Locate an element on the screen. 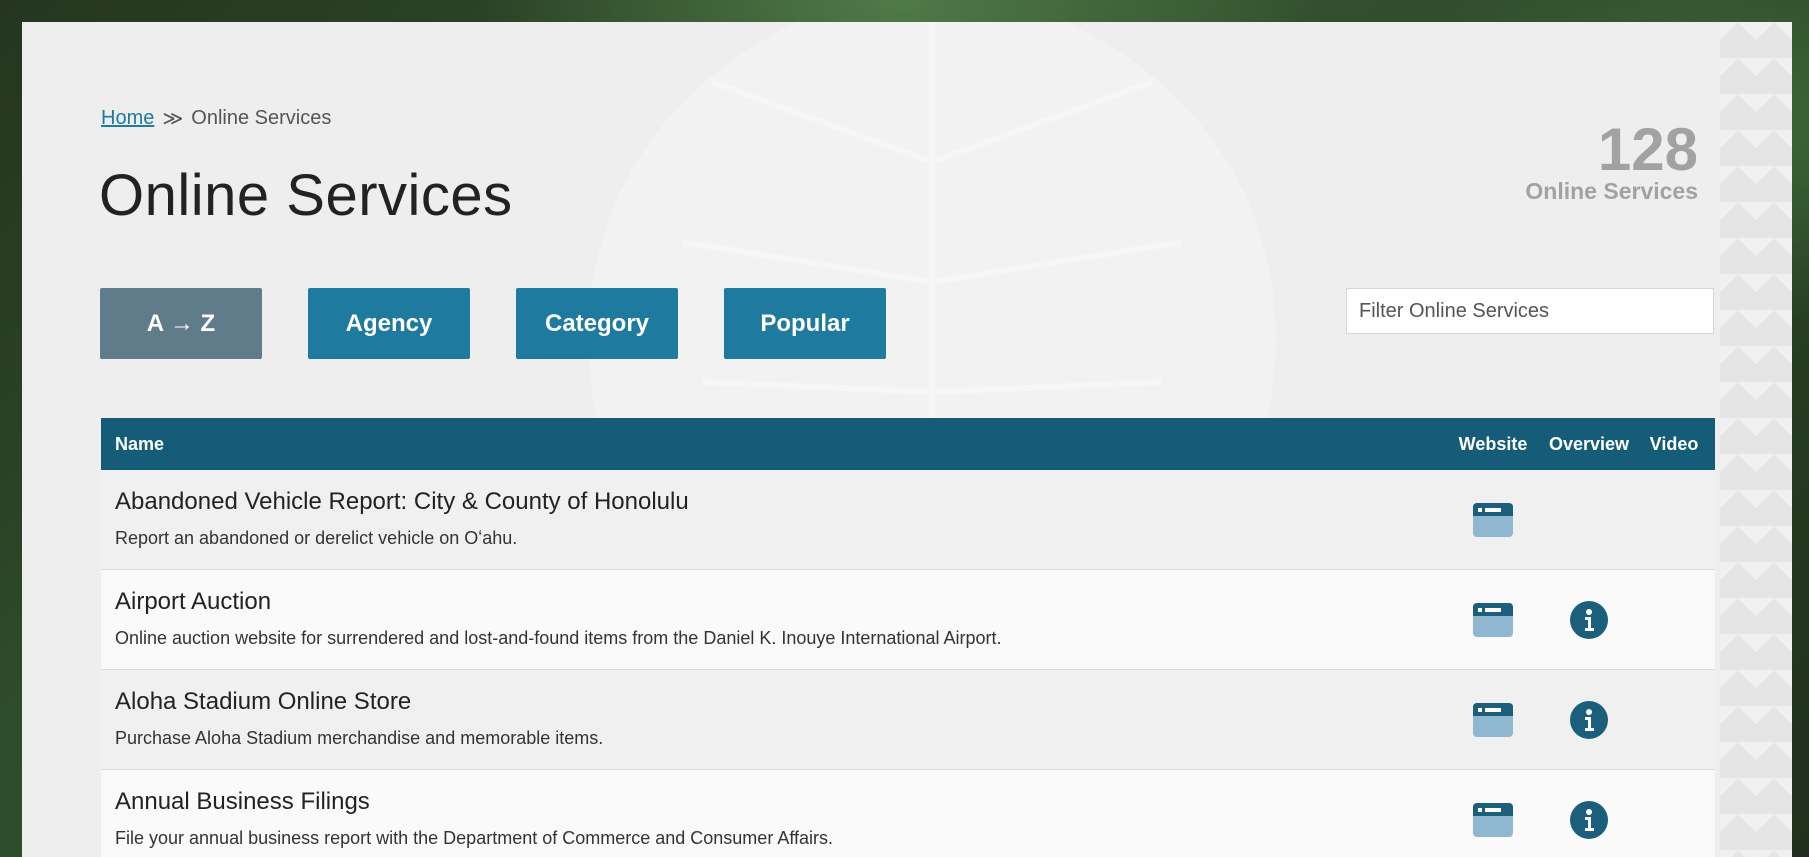 The width and height of the screenshot is (1809, 857). decorative-pattern-strip is located at coordinates (1756, 439).